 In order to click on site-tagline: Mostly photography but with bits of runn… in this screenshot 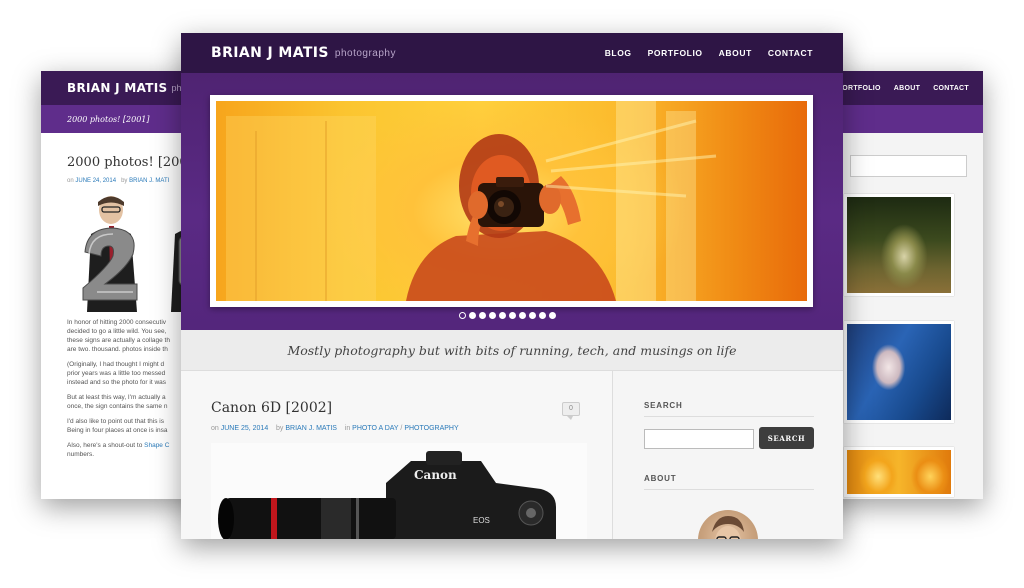, I will do `click(512, 350)`.